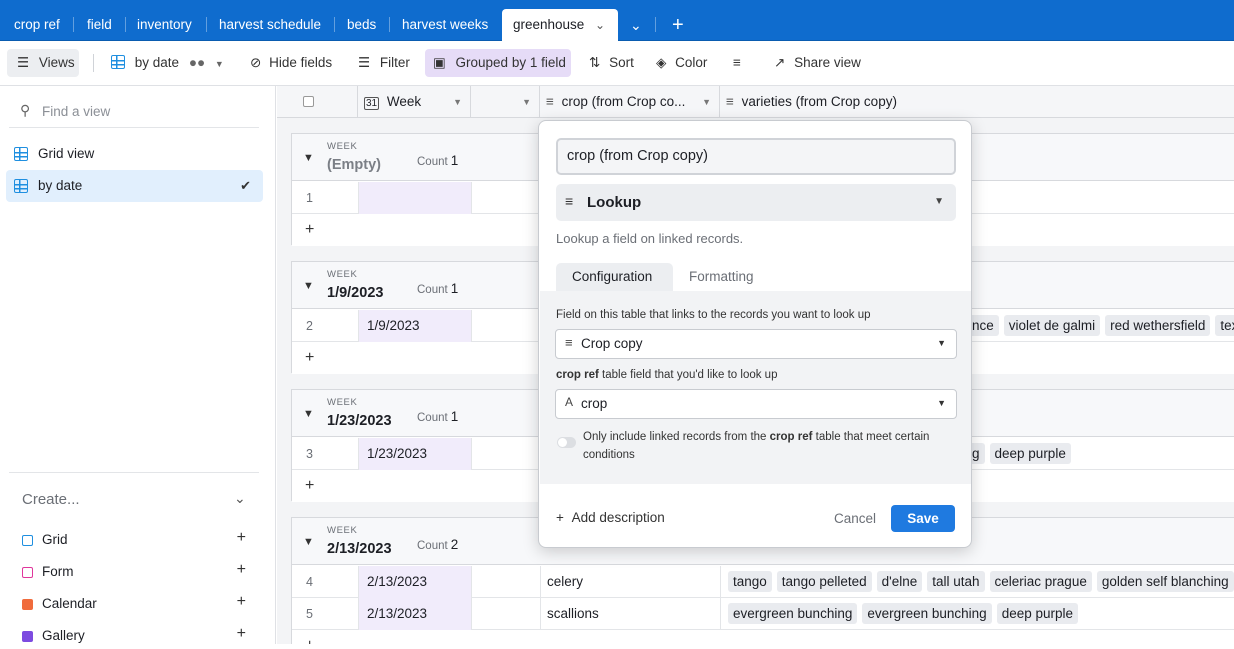 Image resolution: width=1234 pixels, height=649 pixels. I want to click on select-all-checkbox, so click(308, 101).